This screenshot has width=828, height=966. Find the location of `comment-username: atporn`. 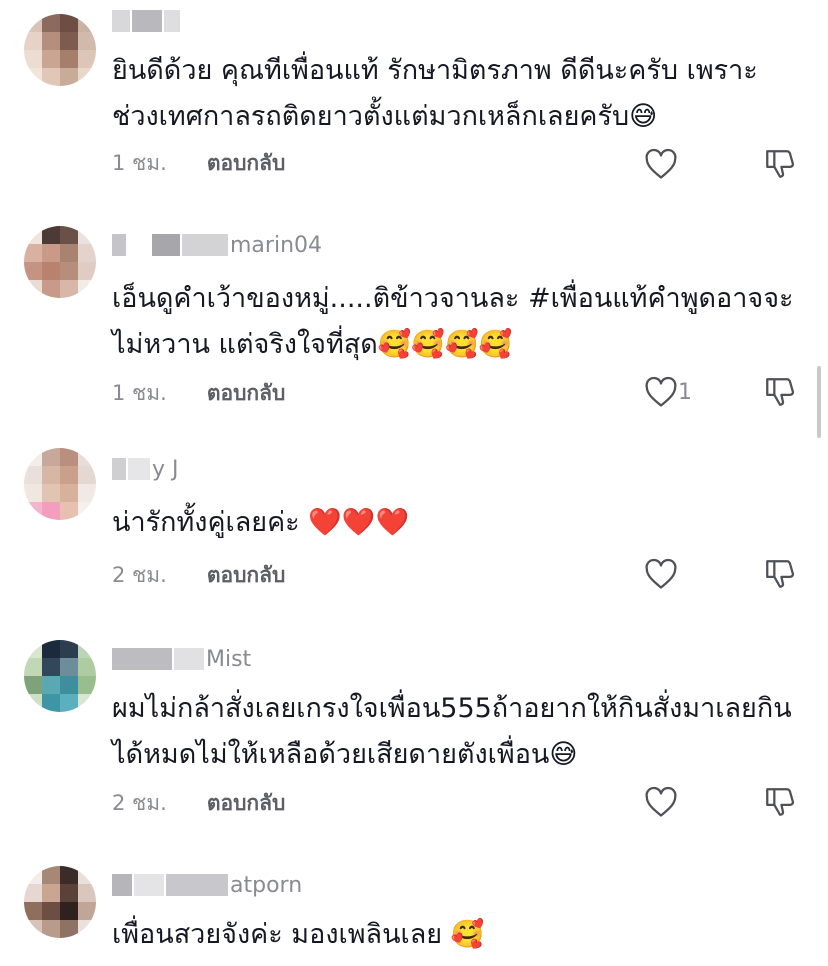

comment-username: atporn is located at coordinates (207, 885).